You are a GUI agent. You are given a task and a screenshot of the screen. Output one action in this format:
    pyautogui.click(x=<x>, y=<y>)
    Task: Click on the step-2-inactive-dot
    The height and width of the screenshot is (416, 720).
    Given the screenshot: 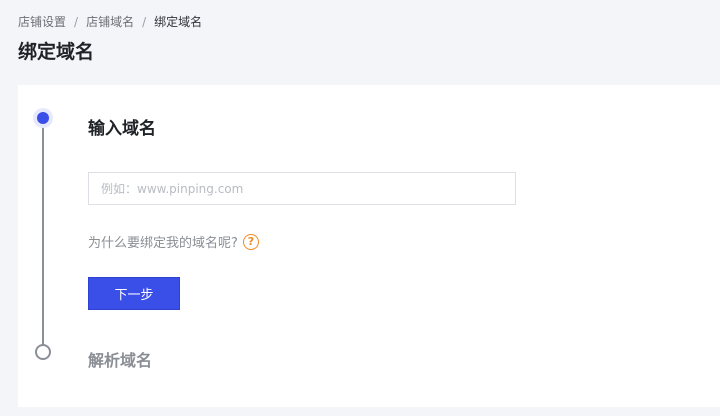 What is the action you would take?
    pyautogui.click(x=43, y=352)
    